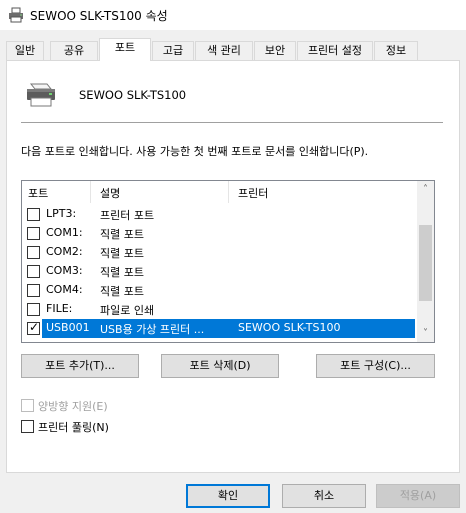 The width and height of the screenshot is (466, 513). Describe the element at coordinates (275, 50) in the screenshot. I see `tab-security: 보안` at that location.